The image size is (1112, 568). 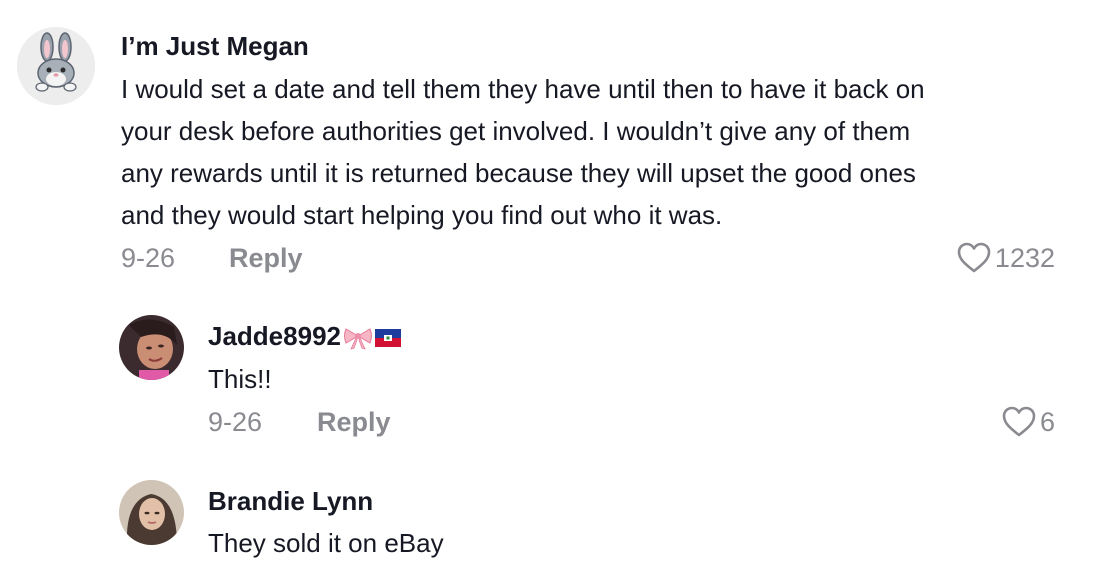 What do you see at coordinates (387, 338) in the screenshot?
I see `haiti-flag-icon` at bounding box center [387, 338].